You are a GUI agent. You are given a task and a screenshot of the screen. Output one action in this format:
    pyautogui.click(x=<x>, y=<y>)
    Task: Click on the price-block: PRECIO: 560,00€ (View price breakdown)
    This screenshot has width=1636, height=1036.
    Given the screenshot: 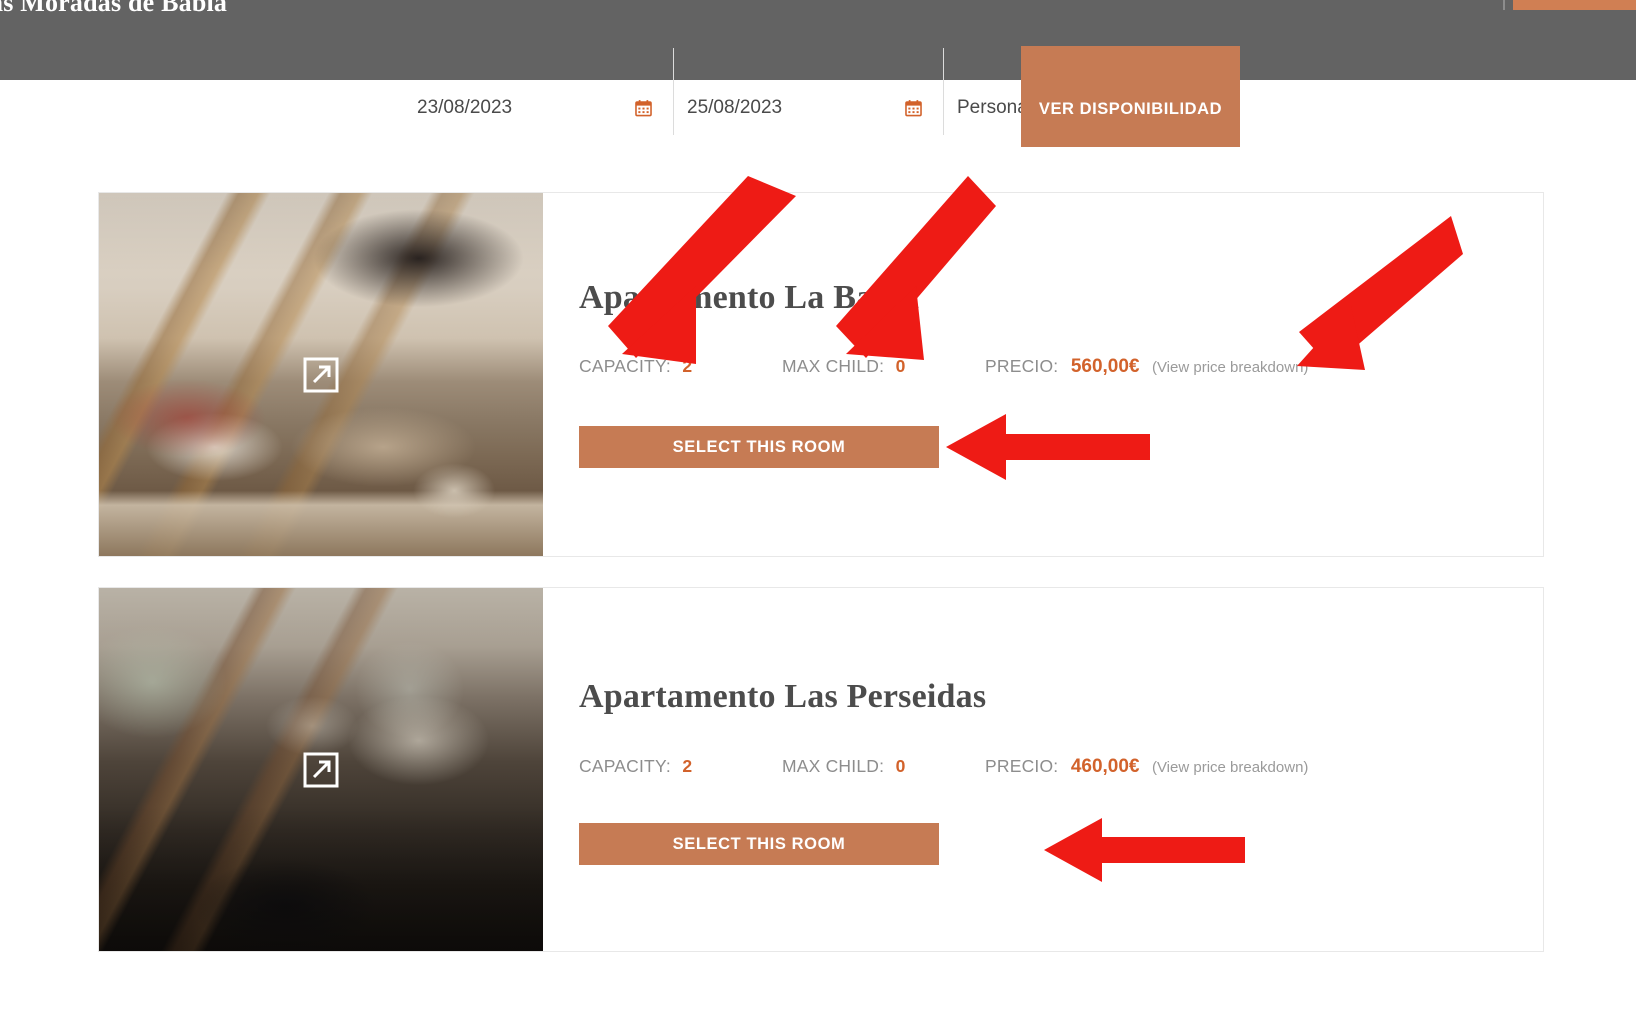 What is the action you would take?
    pyautogui.click(x=1146, y=367)
    